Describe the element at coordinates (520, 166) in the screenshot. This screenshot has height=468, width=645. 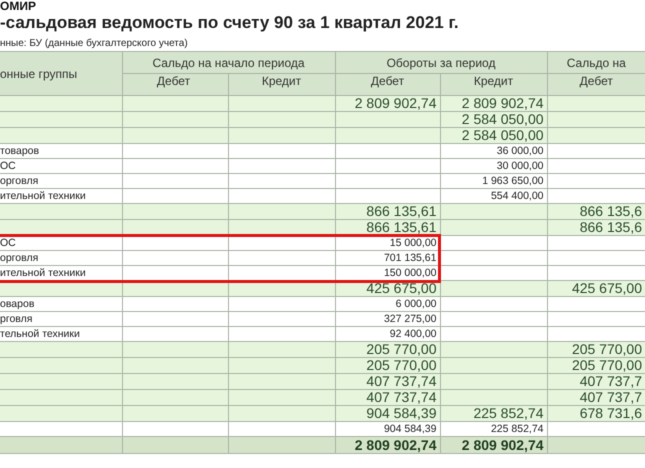
I see `amount-value: 30 000,00` at that location.